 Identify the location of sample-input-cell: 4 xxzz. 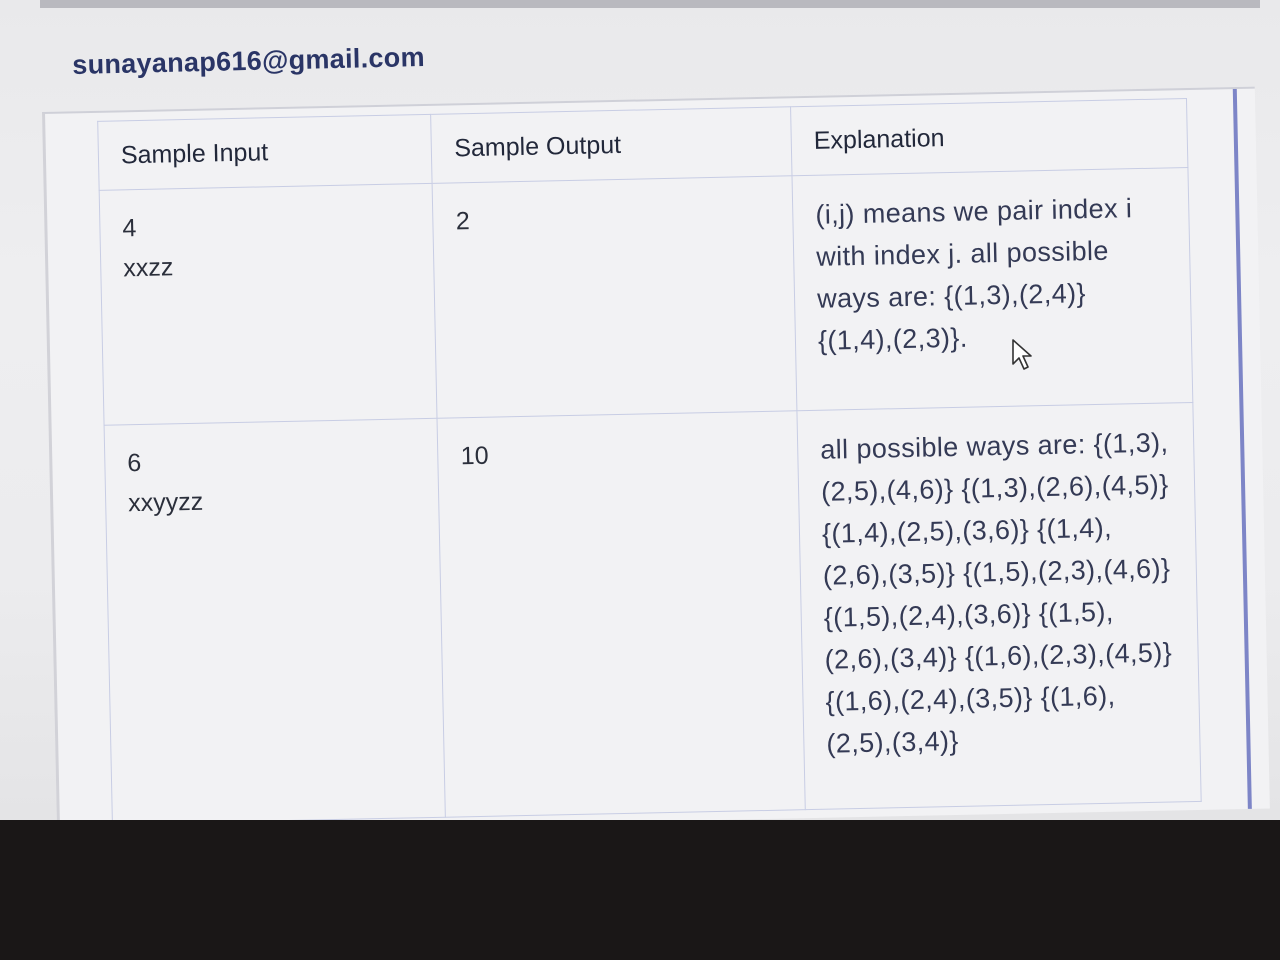
(268, 304).